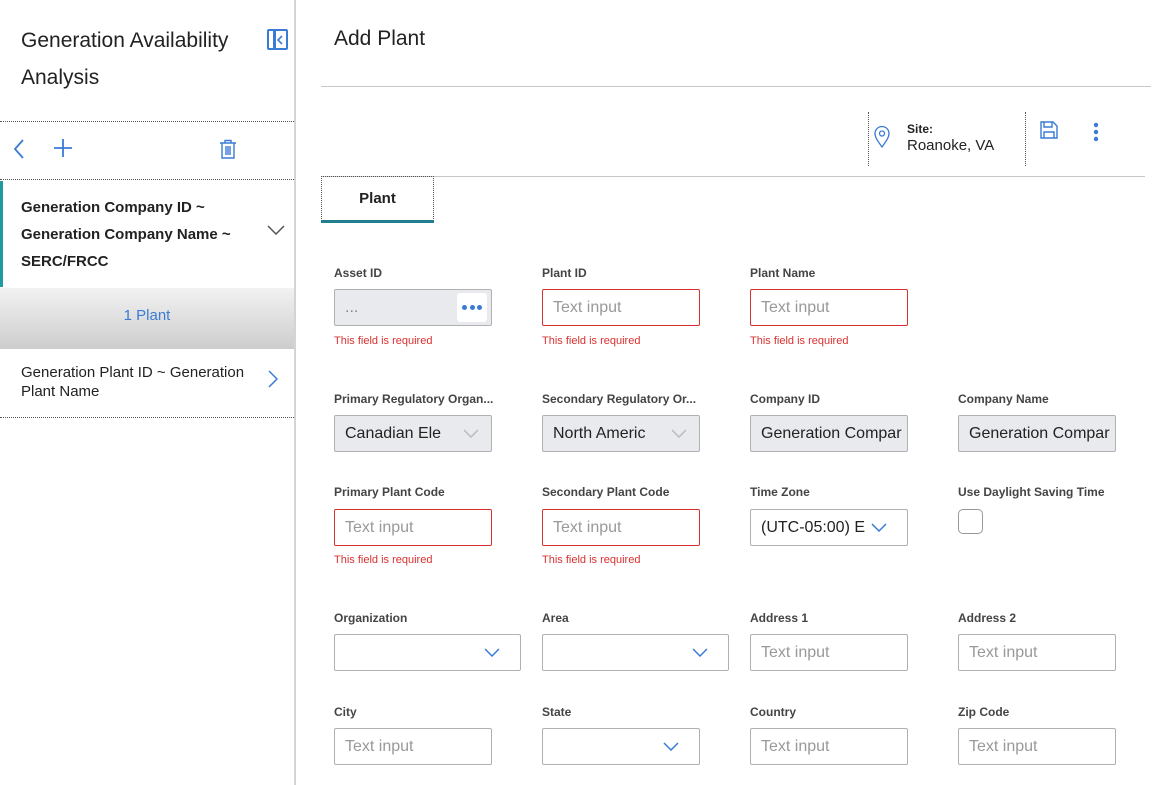 This screenshot has width=1176, height=785. Describe the element at coordinates (413, 746) in the screenshot. I see `city-input: Text input` at that location.